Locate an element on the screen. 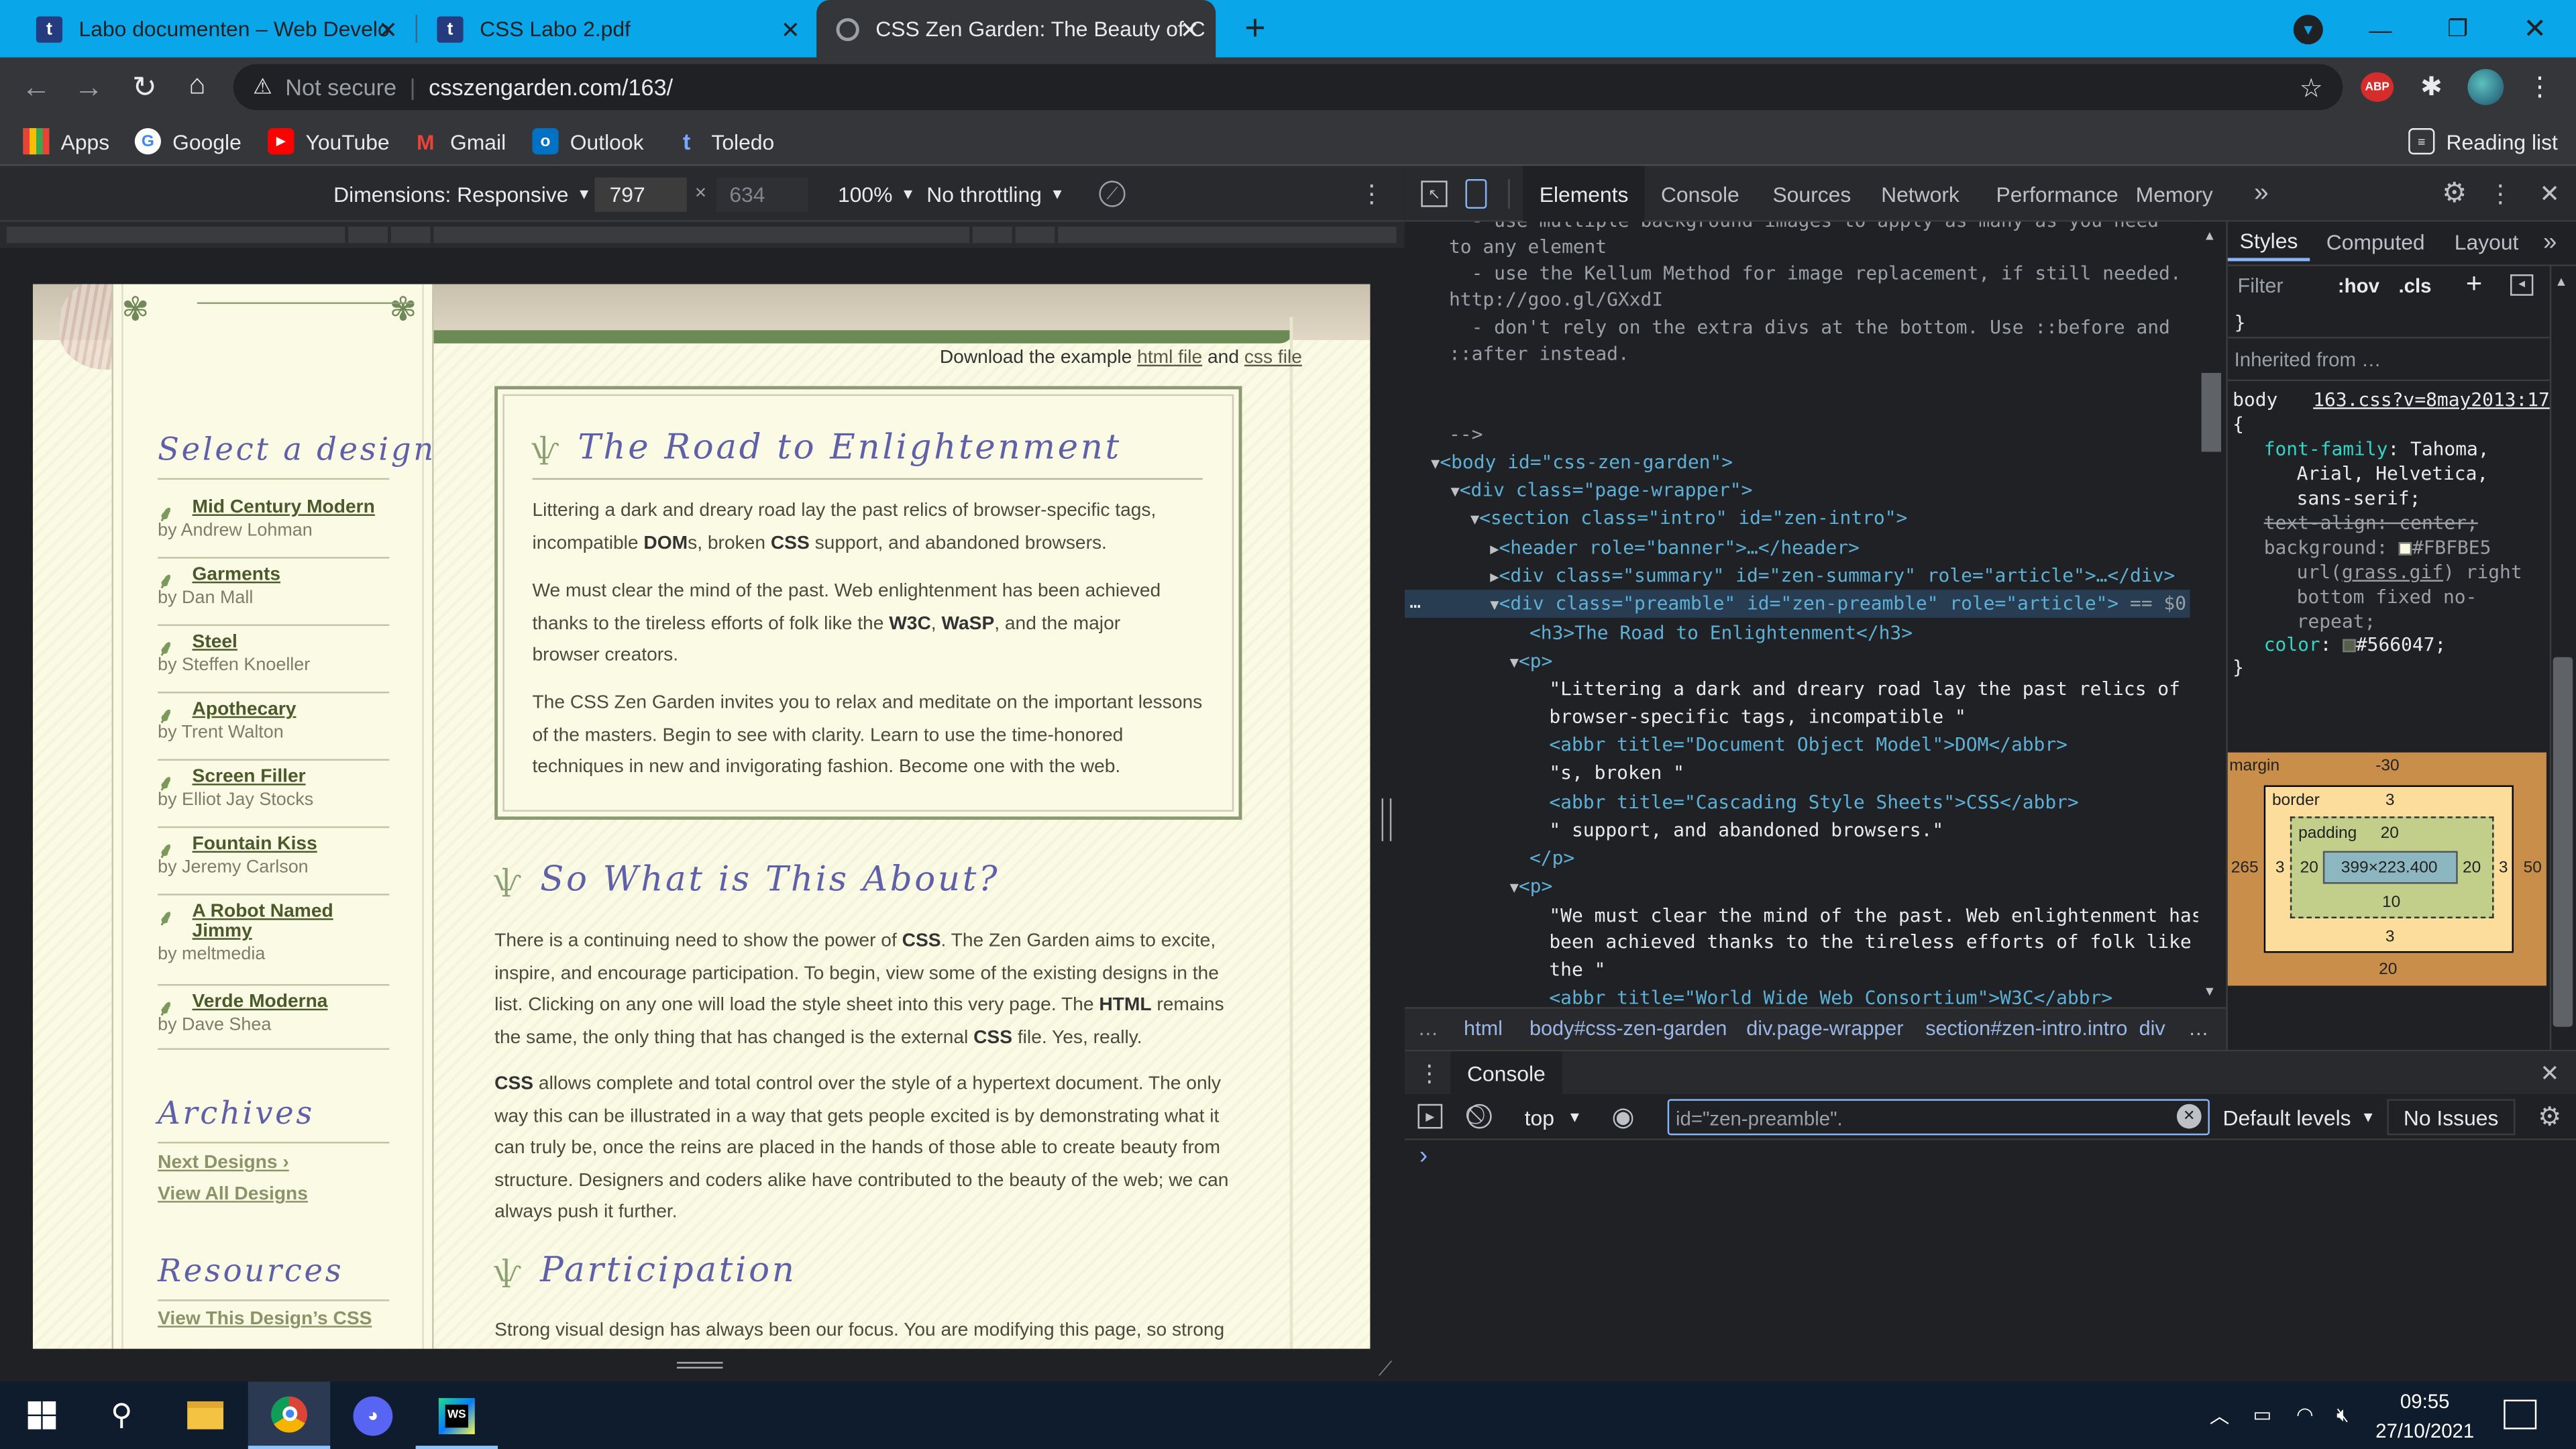  rule-selector: body is located at coordinates (2255, 399).